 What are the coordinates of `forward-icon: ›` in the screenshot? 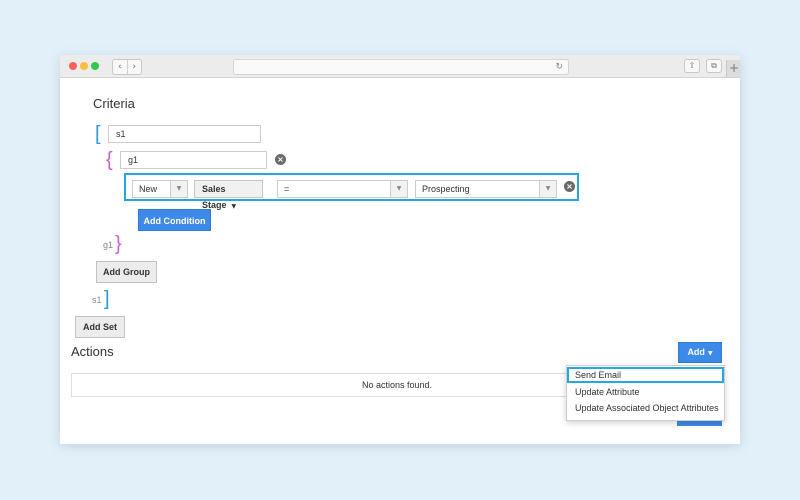 It's located at (134, 67).